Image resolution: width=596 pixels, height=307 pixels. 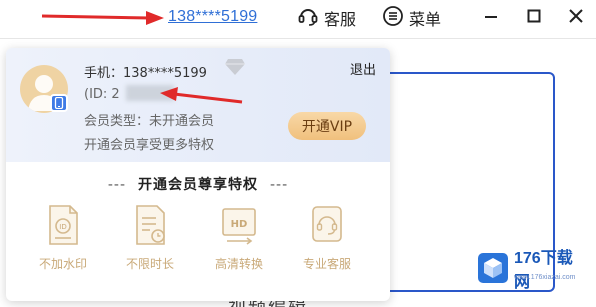 What do you see at coordinates (62, 264) in the screenshot?
I see `feature-label: 不加水印` at bounding box center [62, 264].